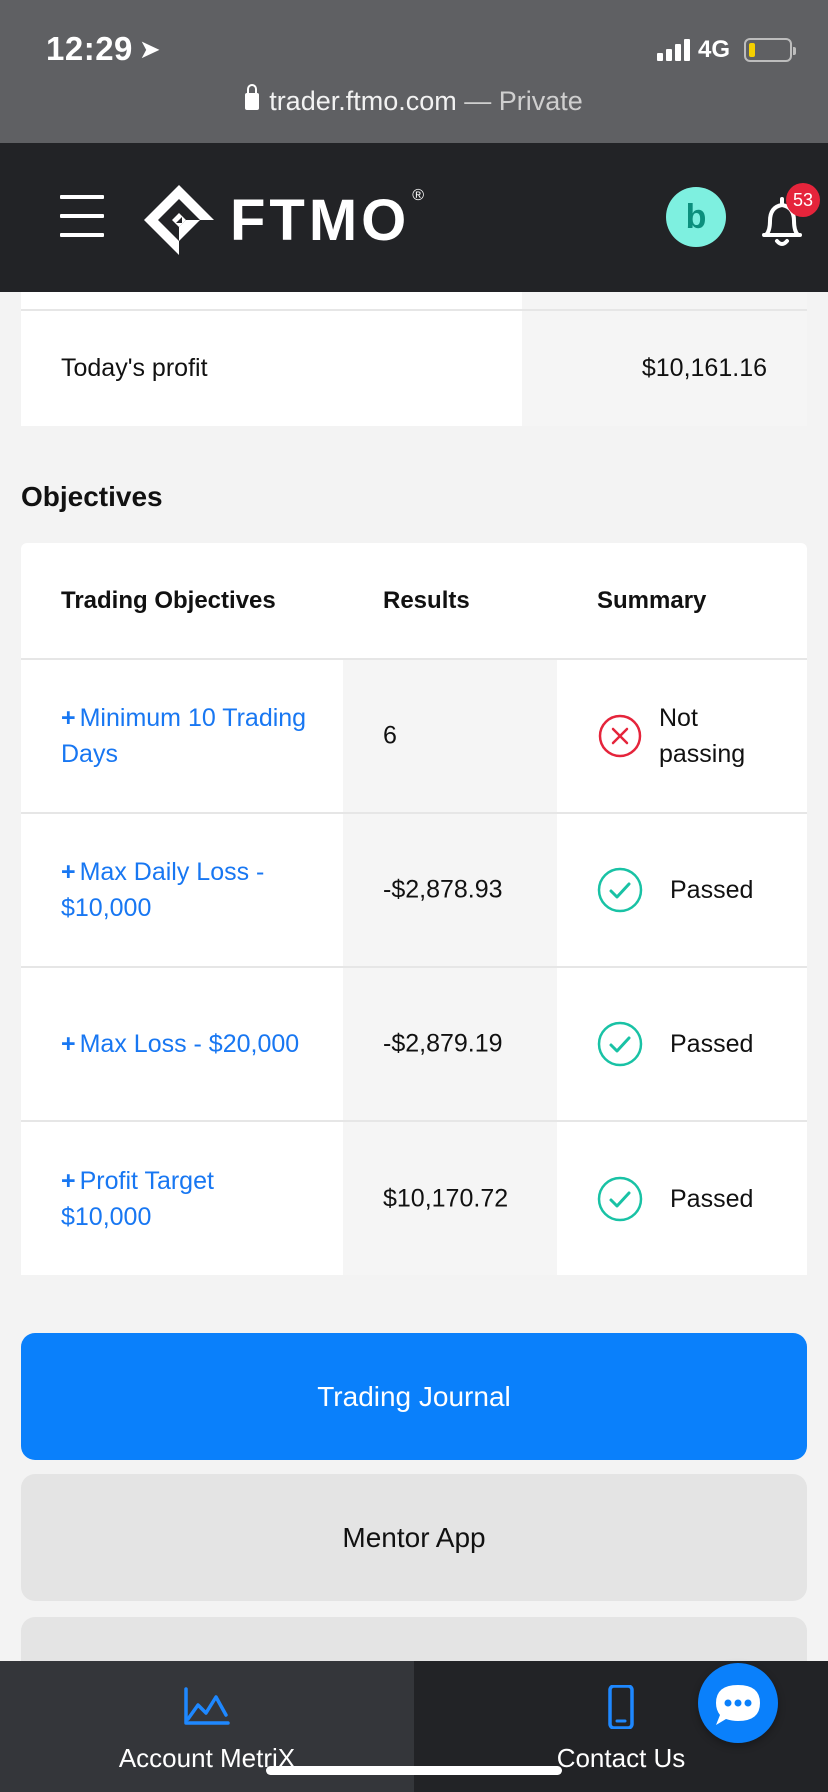 Image resolution: width=828 pixels, height=1792 pixels. Describe the element at coordinates (713, 49) in the screenshot. I see `network-label: 4G` at that location.